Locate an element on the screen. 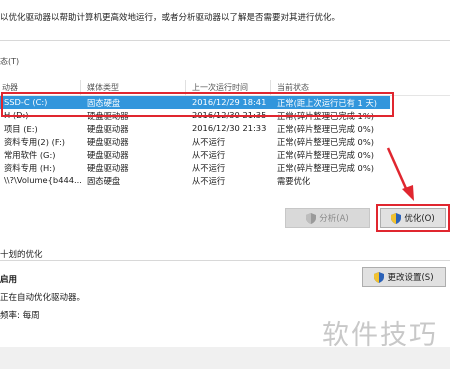  annotation-arrow-icon is located at coordinates (400, 174).